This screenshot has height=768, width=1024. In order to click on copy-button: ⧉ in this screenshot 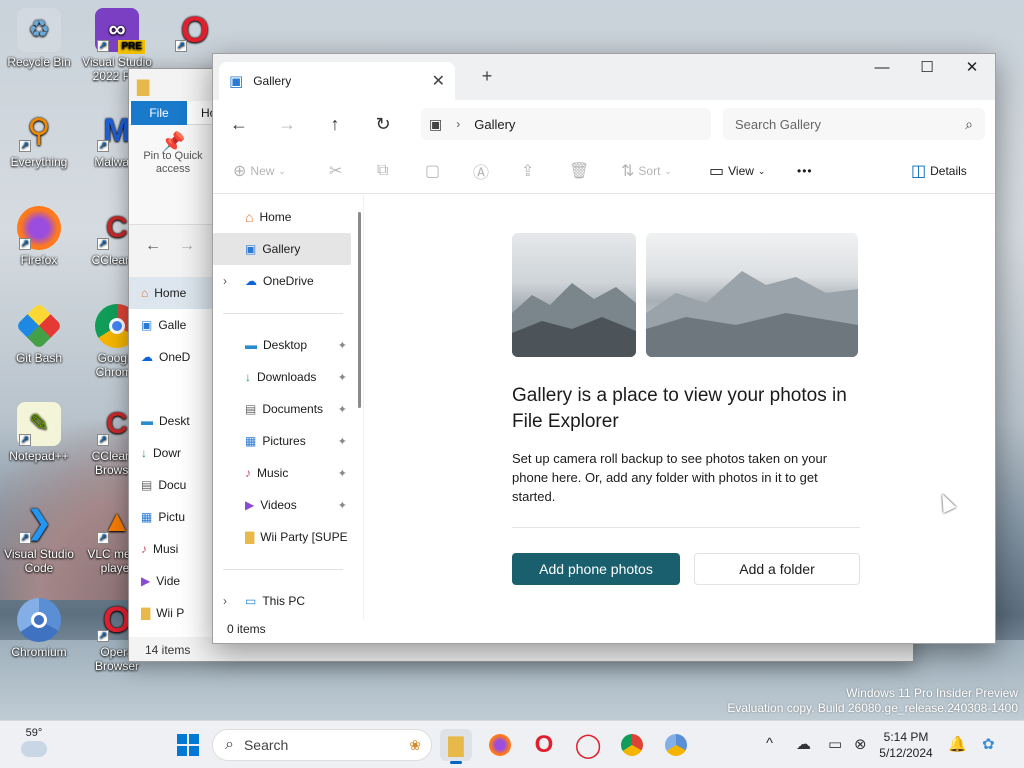, I will do `click(382, 171)`.